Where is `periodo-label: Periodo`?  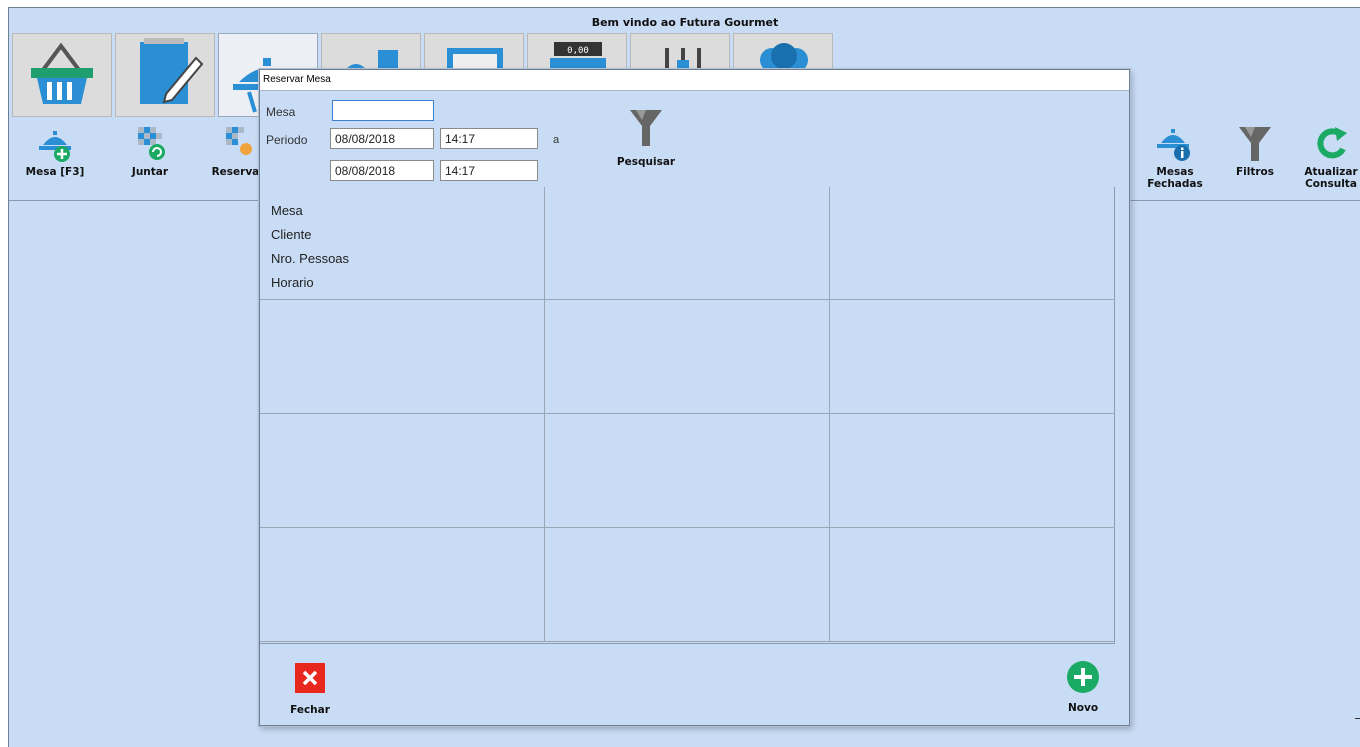
periodo-label: Periodo is located at coordinates (287, 140).